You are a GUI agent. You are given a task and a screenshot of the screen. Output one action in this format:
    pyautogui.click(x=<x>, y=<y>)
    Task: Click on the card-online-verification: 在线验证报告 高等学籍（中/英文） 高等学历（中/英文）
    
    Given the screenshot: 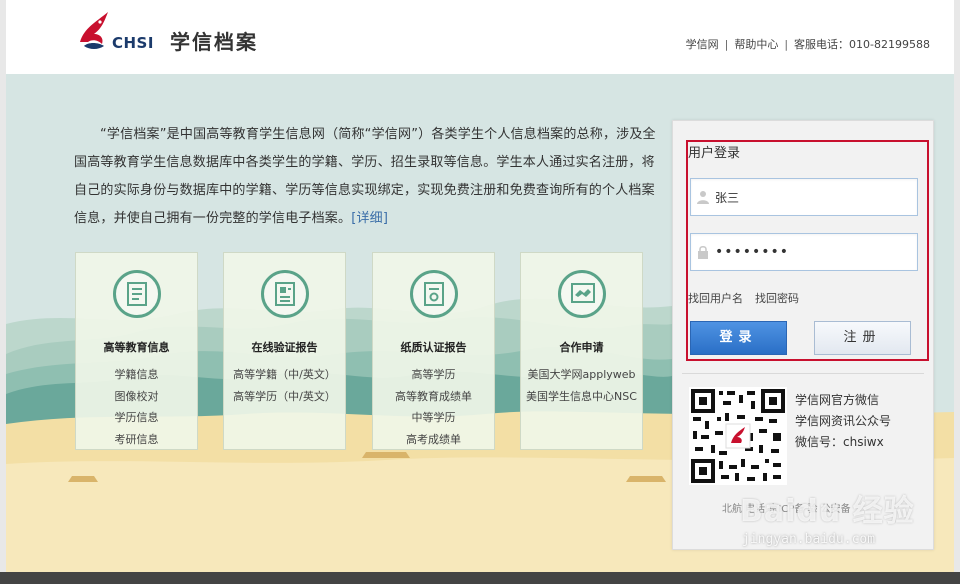 What is the action you would take?
    pyautogui.click(x=284, y=351)
    